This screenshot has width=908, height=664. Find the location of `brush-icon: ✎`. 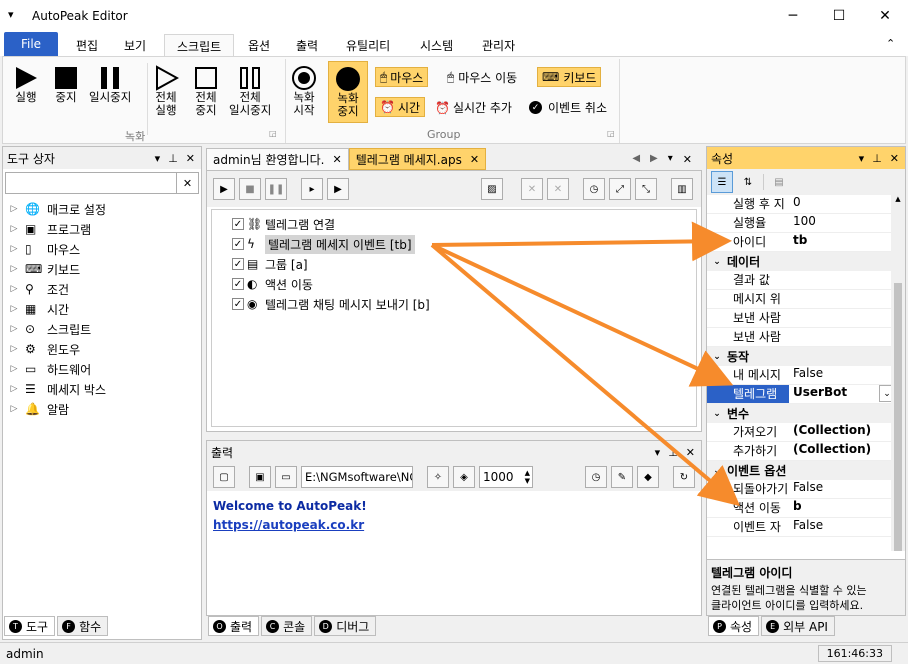

brush-icon: ✎ is located at coordinates (622, 477).